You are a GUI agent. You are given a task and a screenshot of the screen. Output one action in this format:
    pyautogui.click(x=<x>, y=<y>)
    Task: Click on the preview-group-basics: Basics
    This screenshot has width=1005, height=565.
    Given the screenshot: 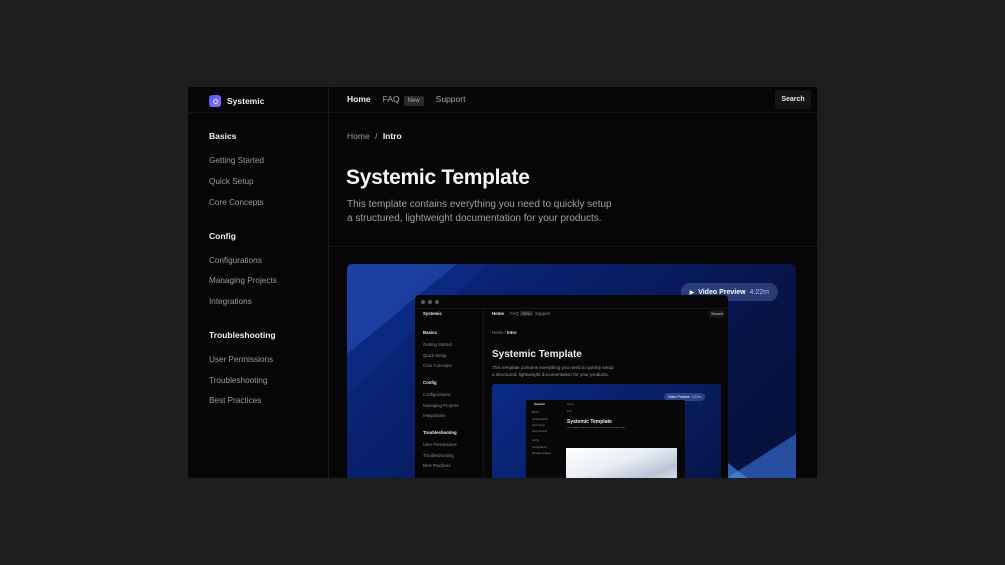 What is the action you would take?
    pyautogui.click(x=430, y=332)
    